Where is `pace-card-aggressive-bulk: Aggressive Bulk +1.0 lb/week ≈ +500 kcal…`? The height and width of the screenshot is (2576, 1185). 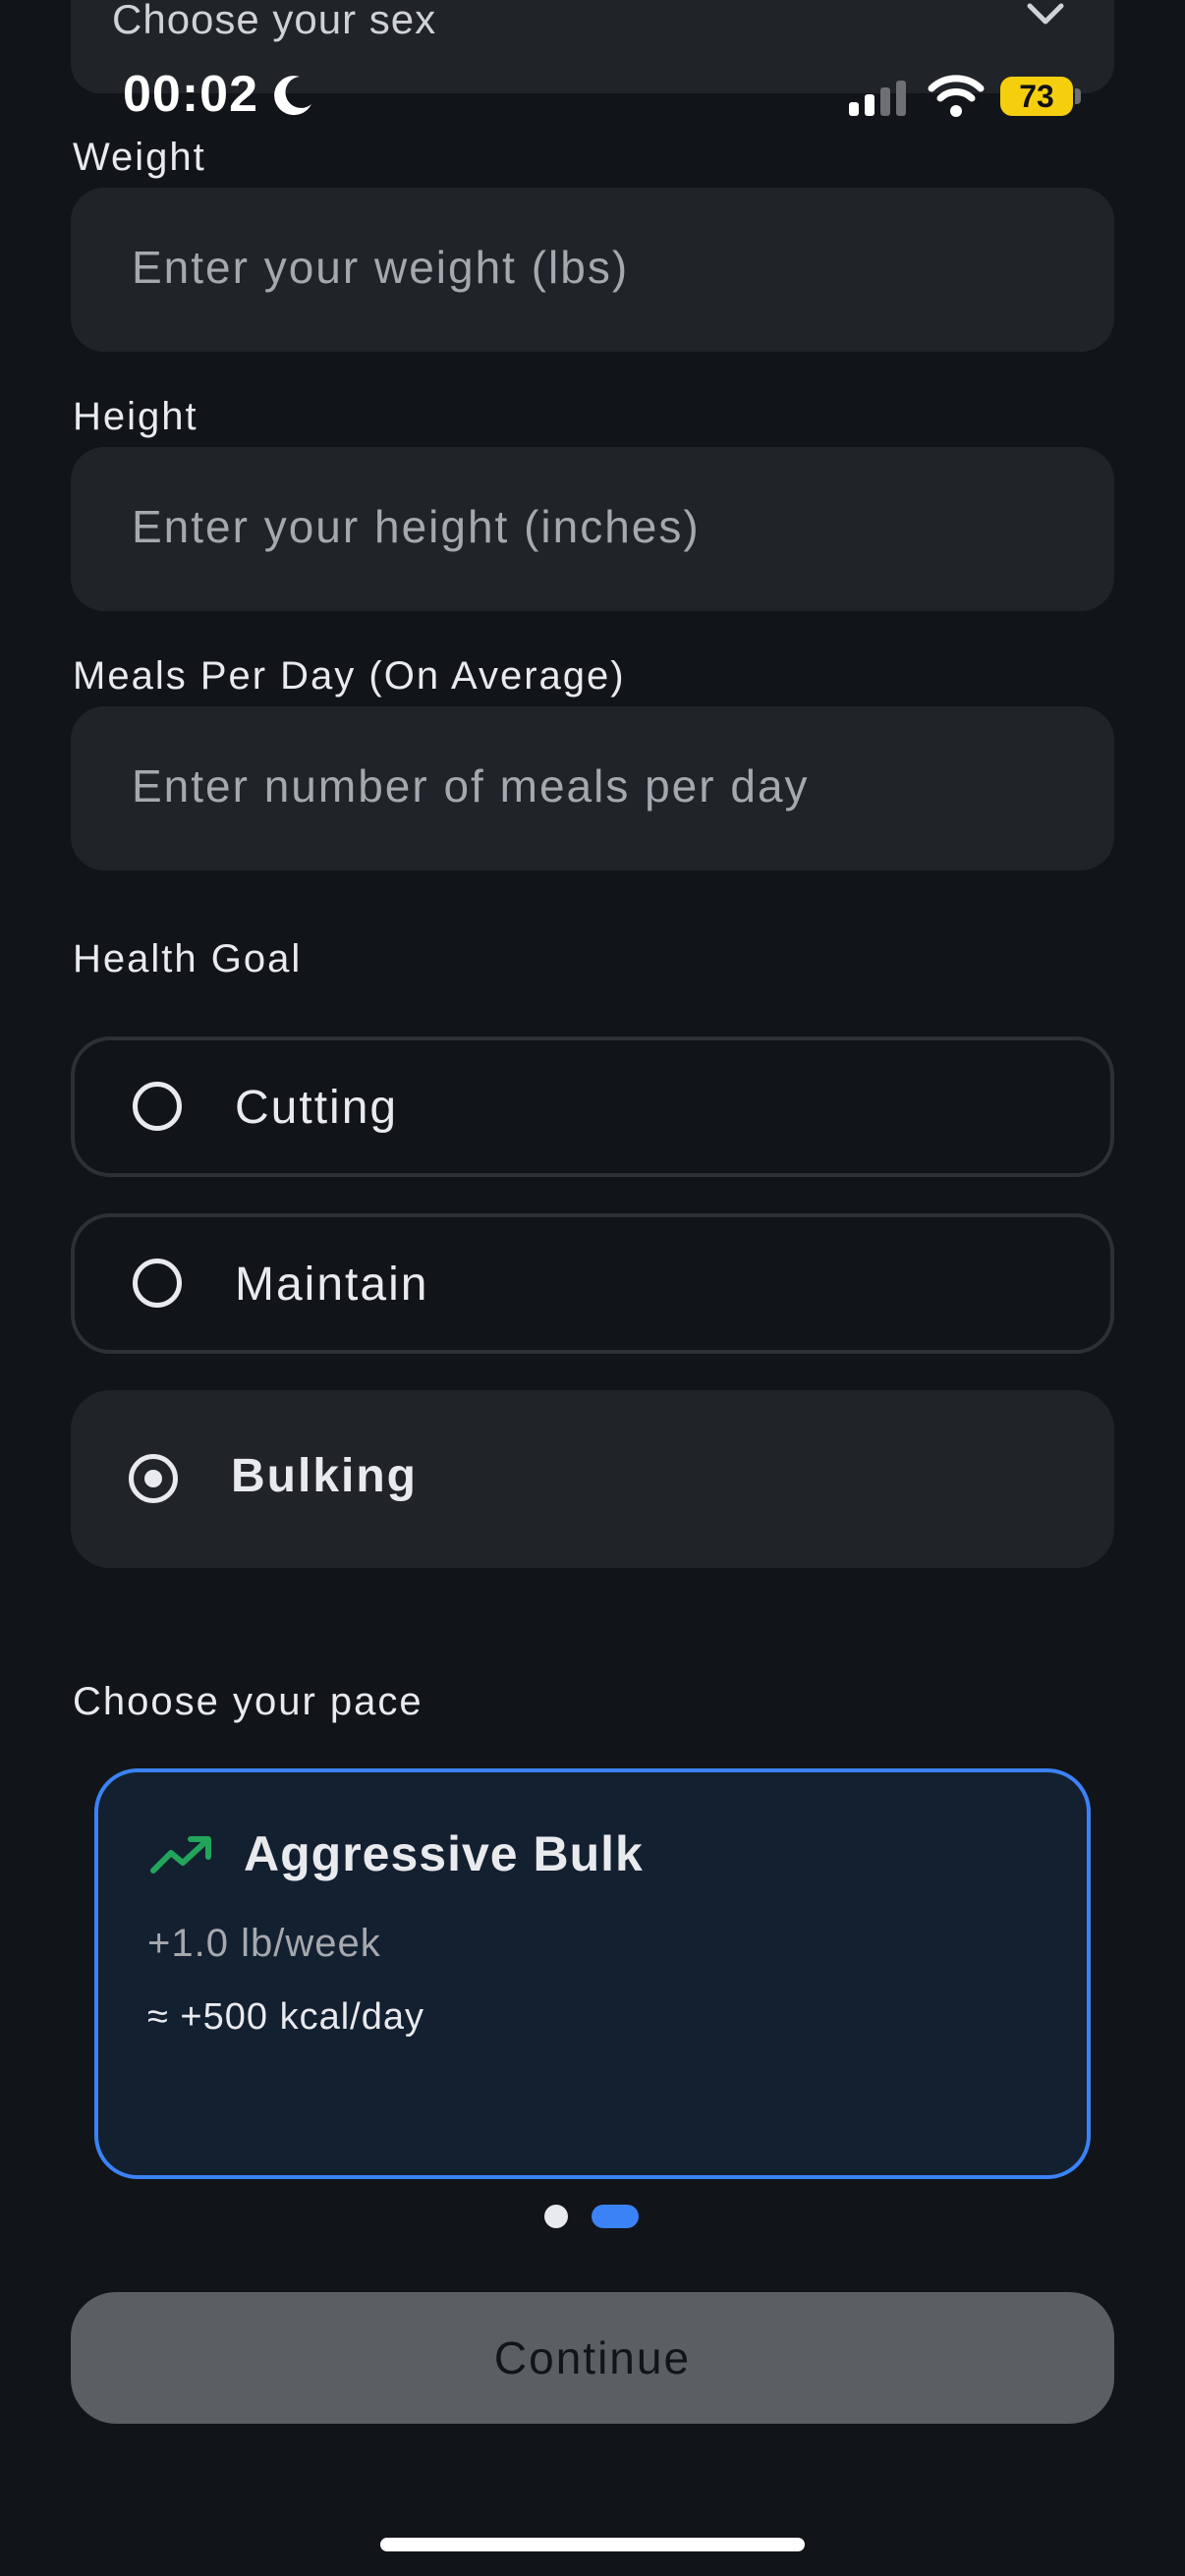
pace-card-aggressive-bulk: Aggressive Bulk +1.0 lb/week ≈ +500 kcal… is located at coordinates (592, 1973).